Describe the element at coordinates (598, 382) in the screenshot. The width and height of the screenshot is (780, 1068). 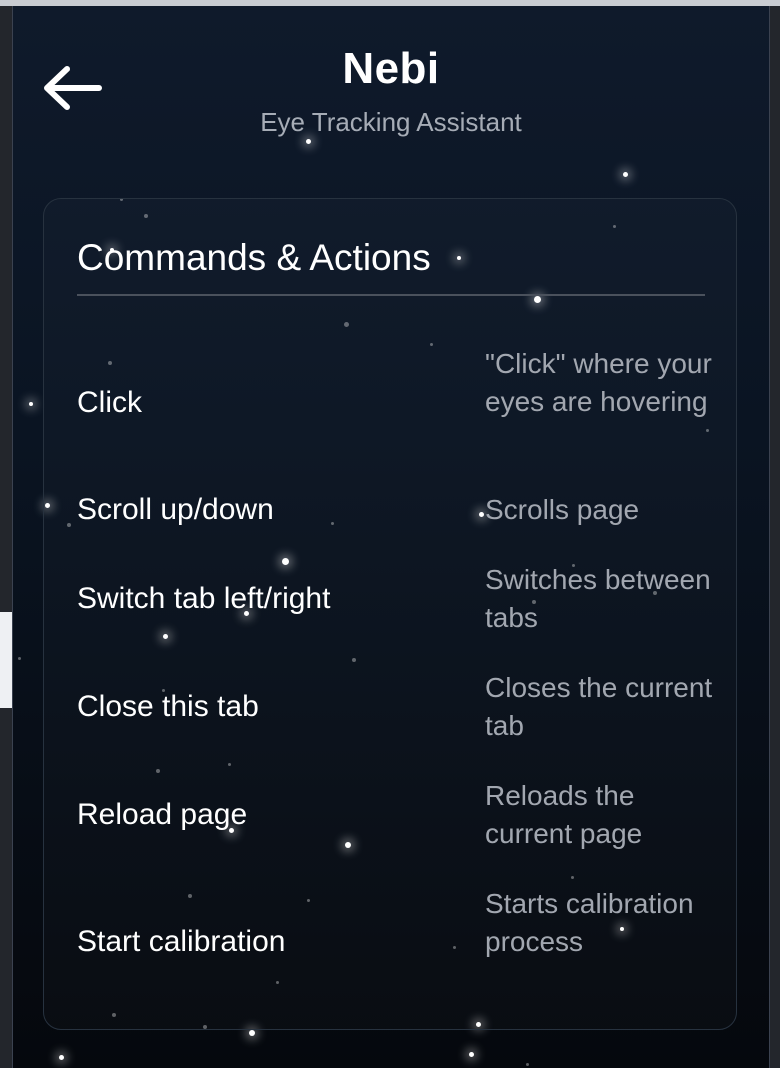
I see `command-description: "Click" where your eyes are hovering` at that location.